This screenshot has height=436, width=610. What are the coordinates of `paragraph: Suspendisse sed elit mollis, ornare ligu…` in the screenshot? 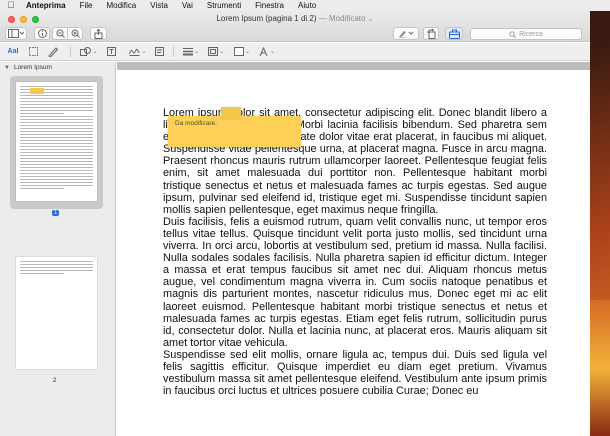 It's located at (355, 373).